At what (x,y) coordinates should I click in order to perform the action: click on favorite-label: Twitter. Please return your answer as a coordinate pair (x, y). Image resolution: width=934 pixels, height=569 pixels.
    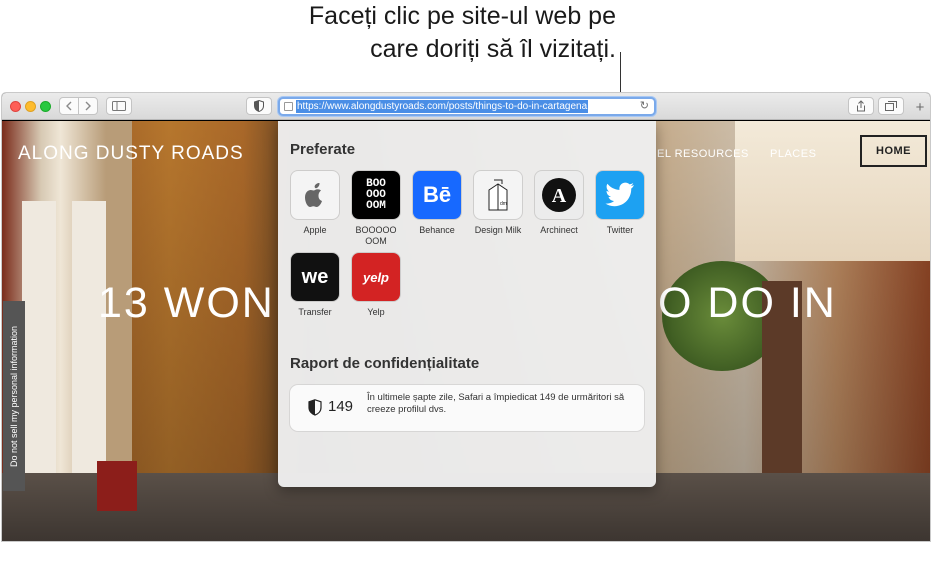
    Looking at the image, I should click on (620, 230).